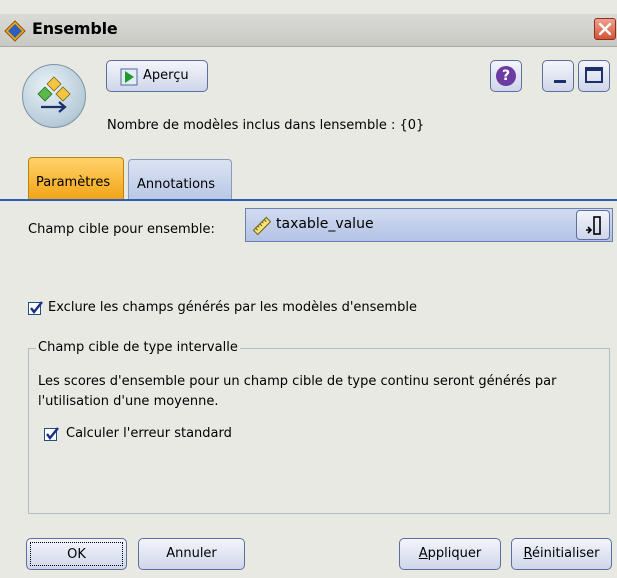  What do you see at coordinates (262, 228) in the screenshot?
I see `ruler-icon` at bounding box center [262, 228].